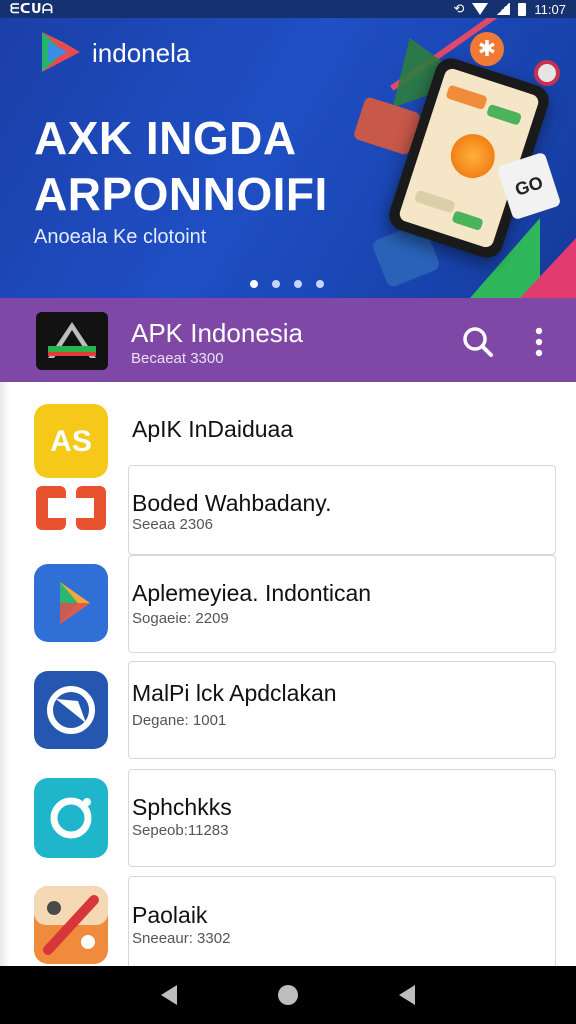 The width and height of the screenshot is (576, 1024). I want to click on percent-app-icon, so click(71, 925).